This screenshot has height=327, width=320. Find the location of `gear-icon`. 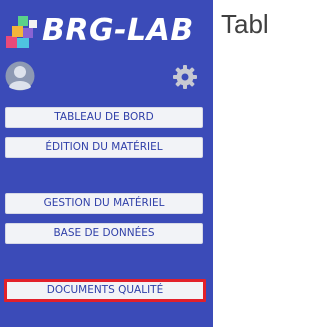

gear-icon is located at coordinates (185, 77).